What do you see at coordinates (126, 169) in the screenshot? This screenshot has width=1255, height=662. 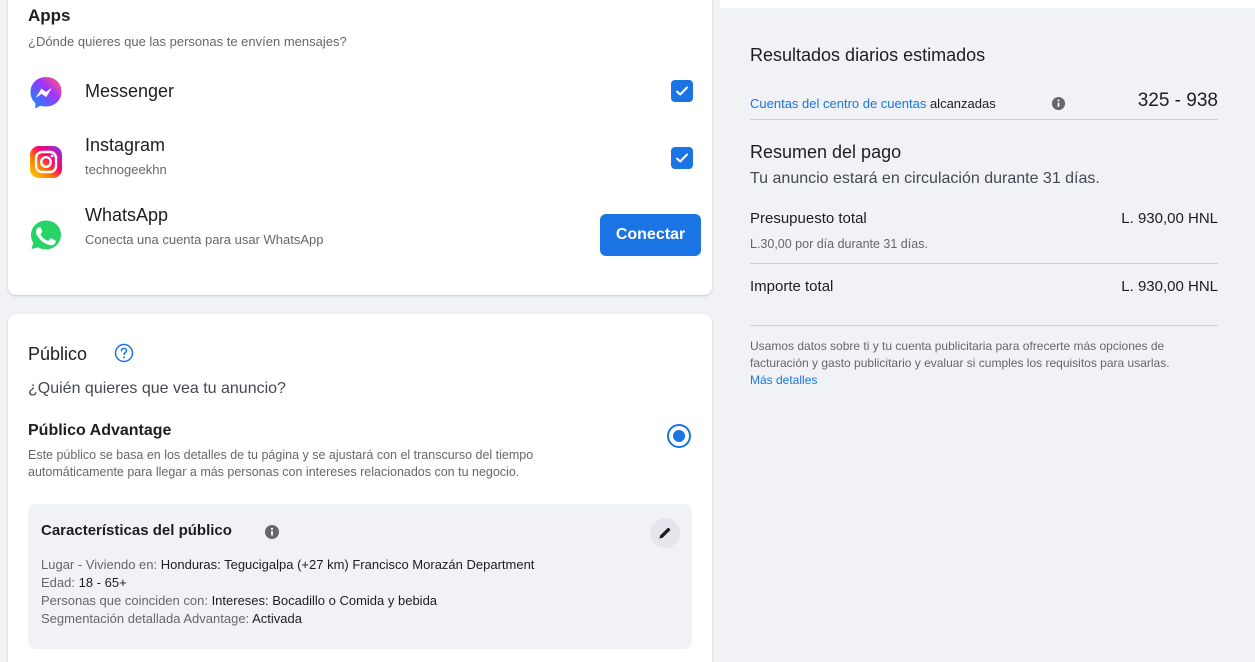 I see `app-username: technogeekhn` at bounding box center [126, 169].